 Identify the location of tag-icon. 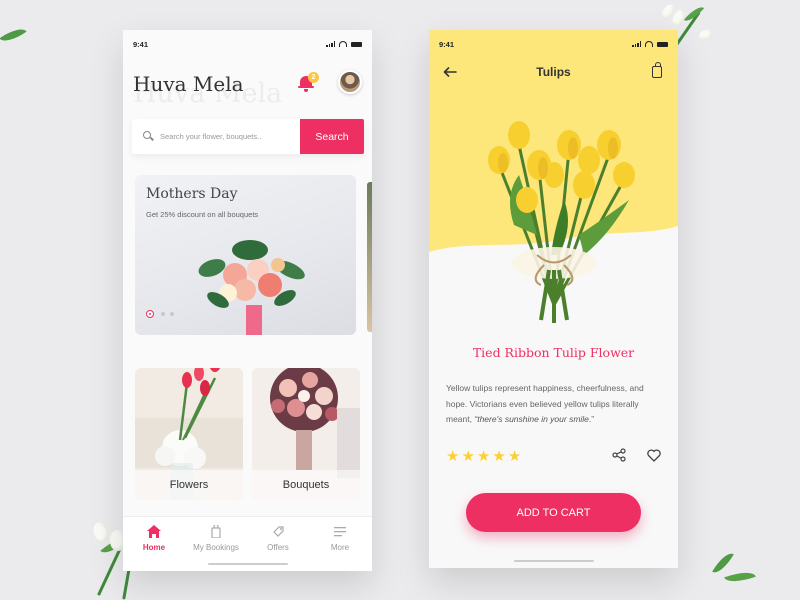
(278, 531).